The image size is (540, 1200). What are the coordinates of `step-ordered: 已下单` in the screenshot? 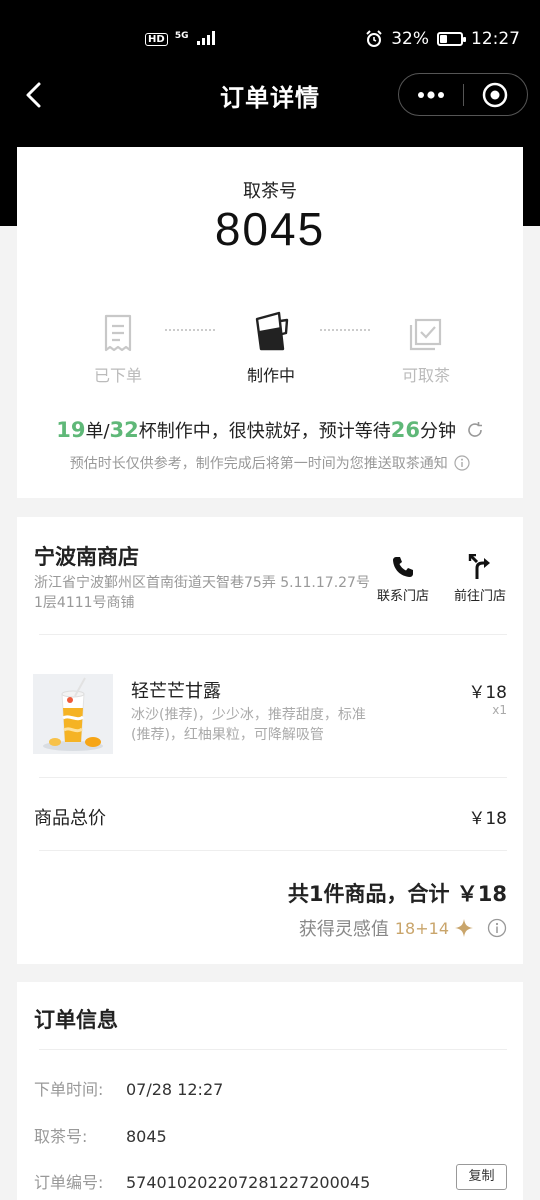 It's located at (118, 347).